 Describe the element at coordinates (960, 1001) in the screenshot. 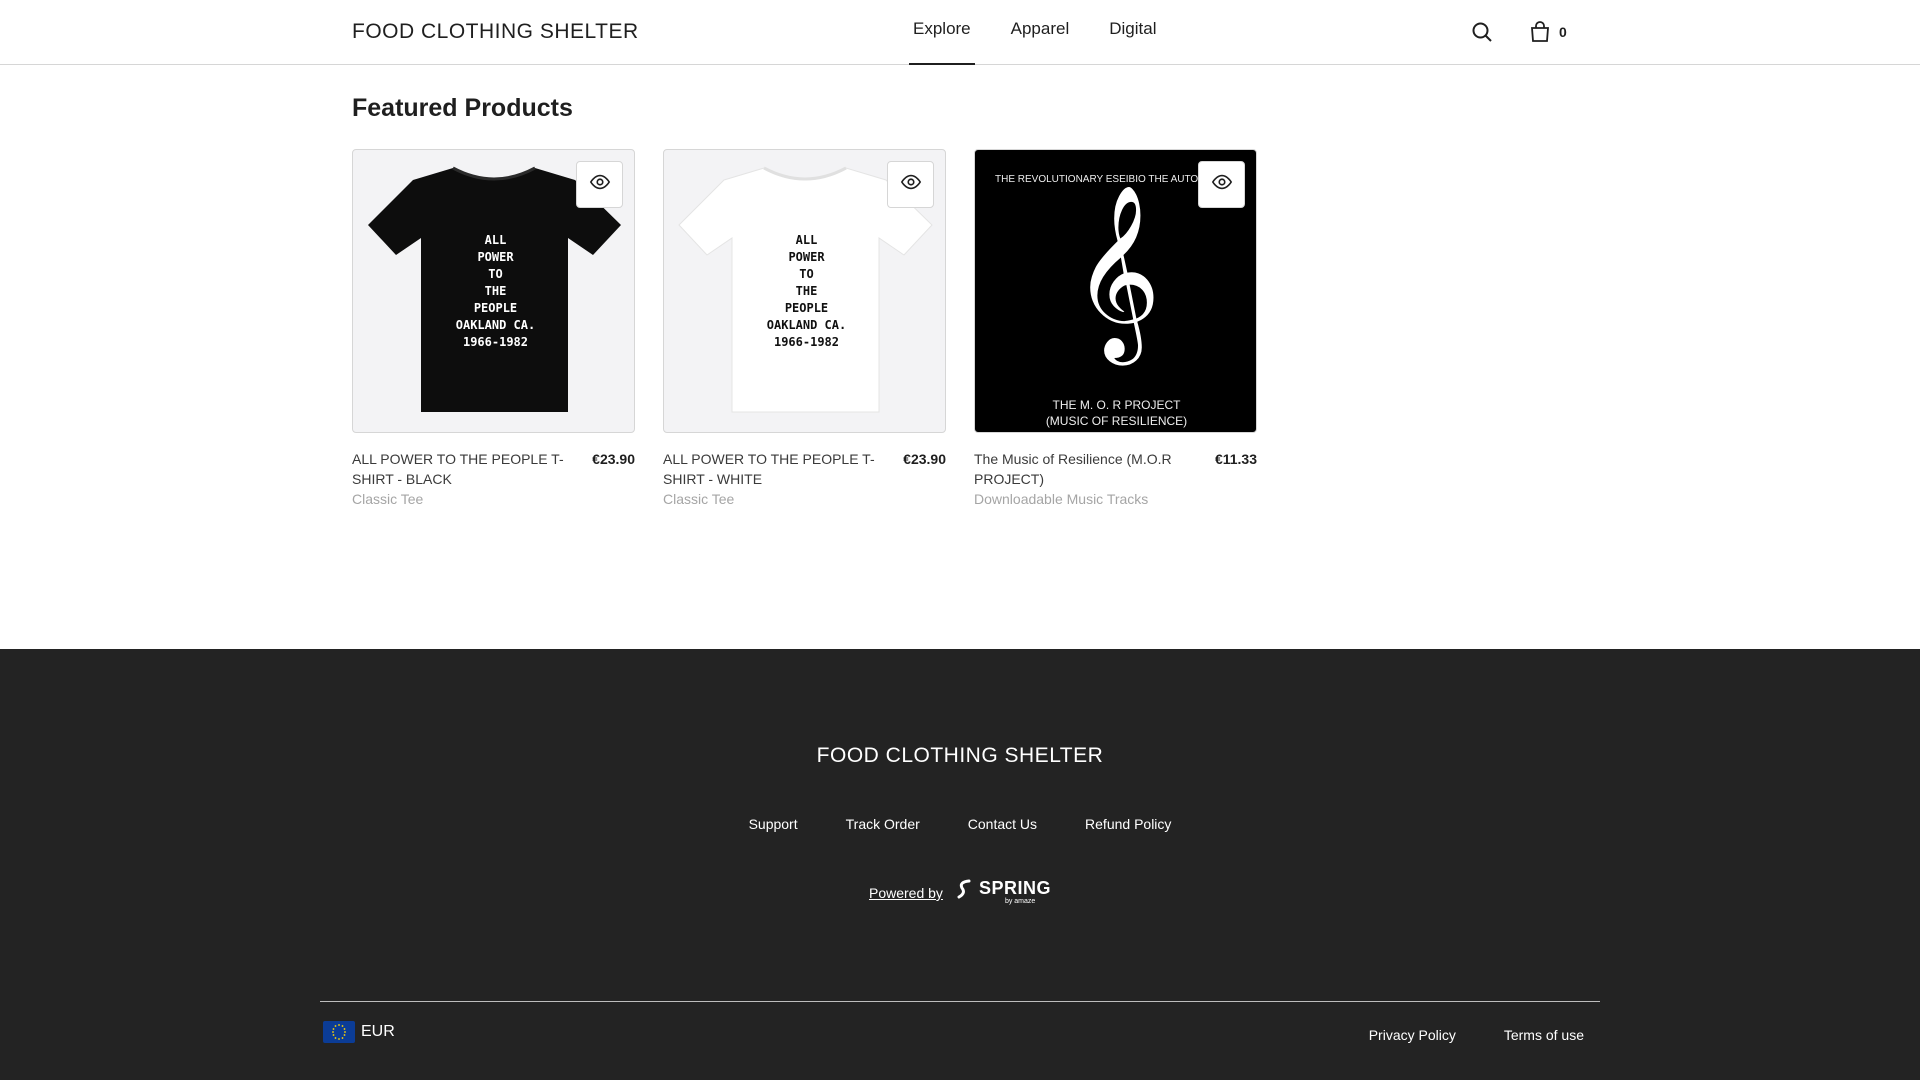

I see `footer-divider` at that location.